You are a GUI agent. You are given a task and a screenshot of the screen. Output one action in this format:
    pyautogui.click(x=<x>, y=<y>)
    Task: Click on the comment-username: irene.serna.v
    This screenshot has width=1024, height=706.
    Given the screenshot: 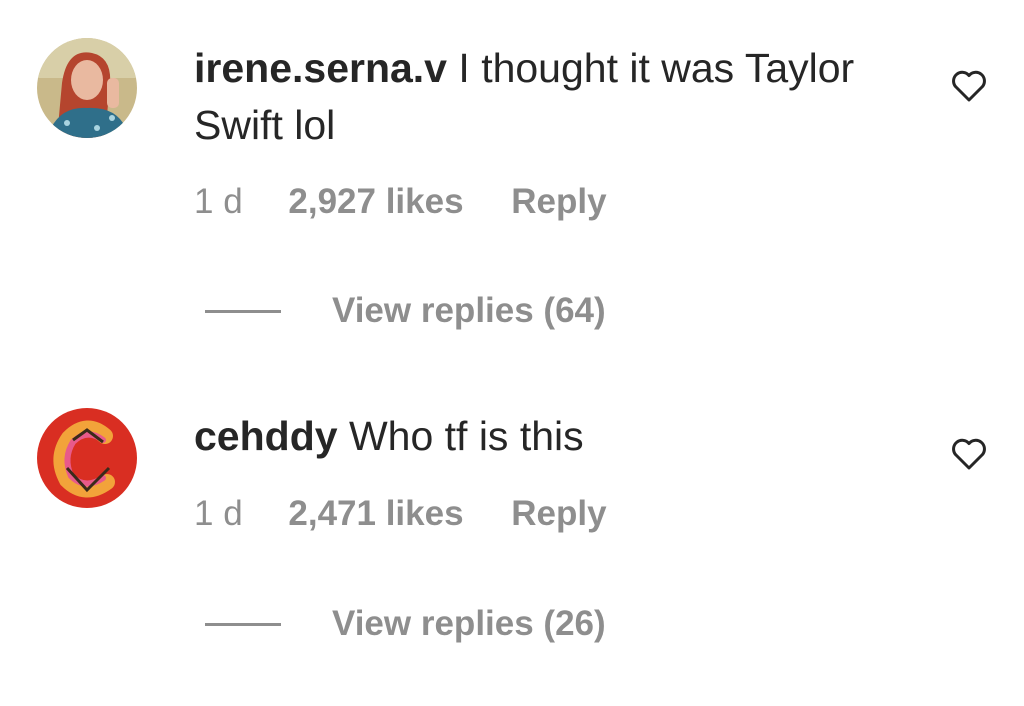 What is the action you would take?
    pyautogui.click(x=320, y=68)
    